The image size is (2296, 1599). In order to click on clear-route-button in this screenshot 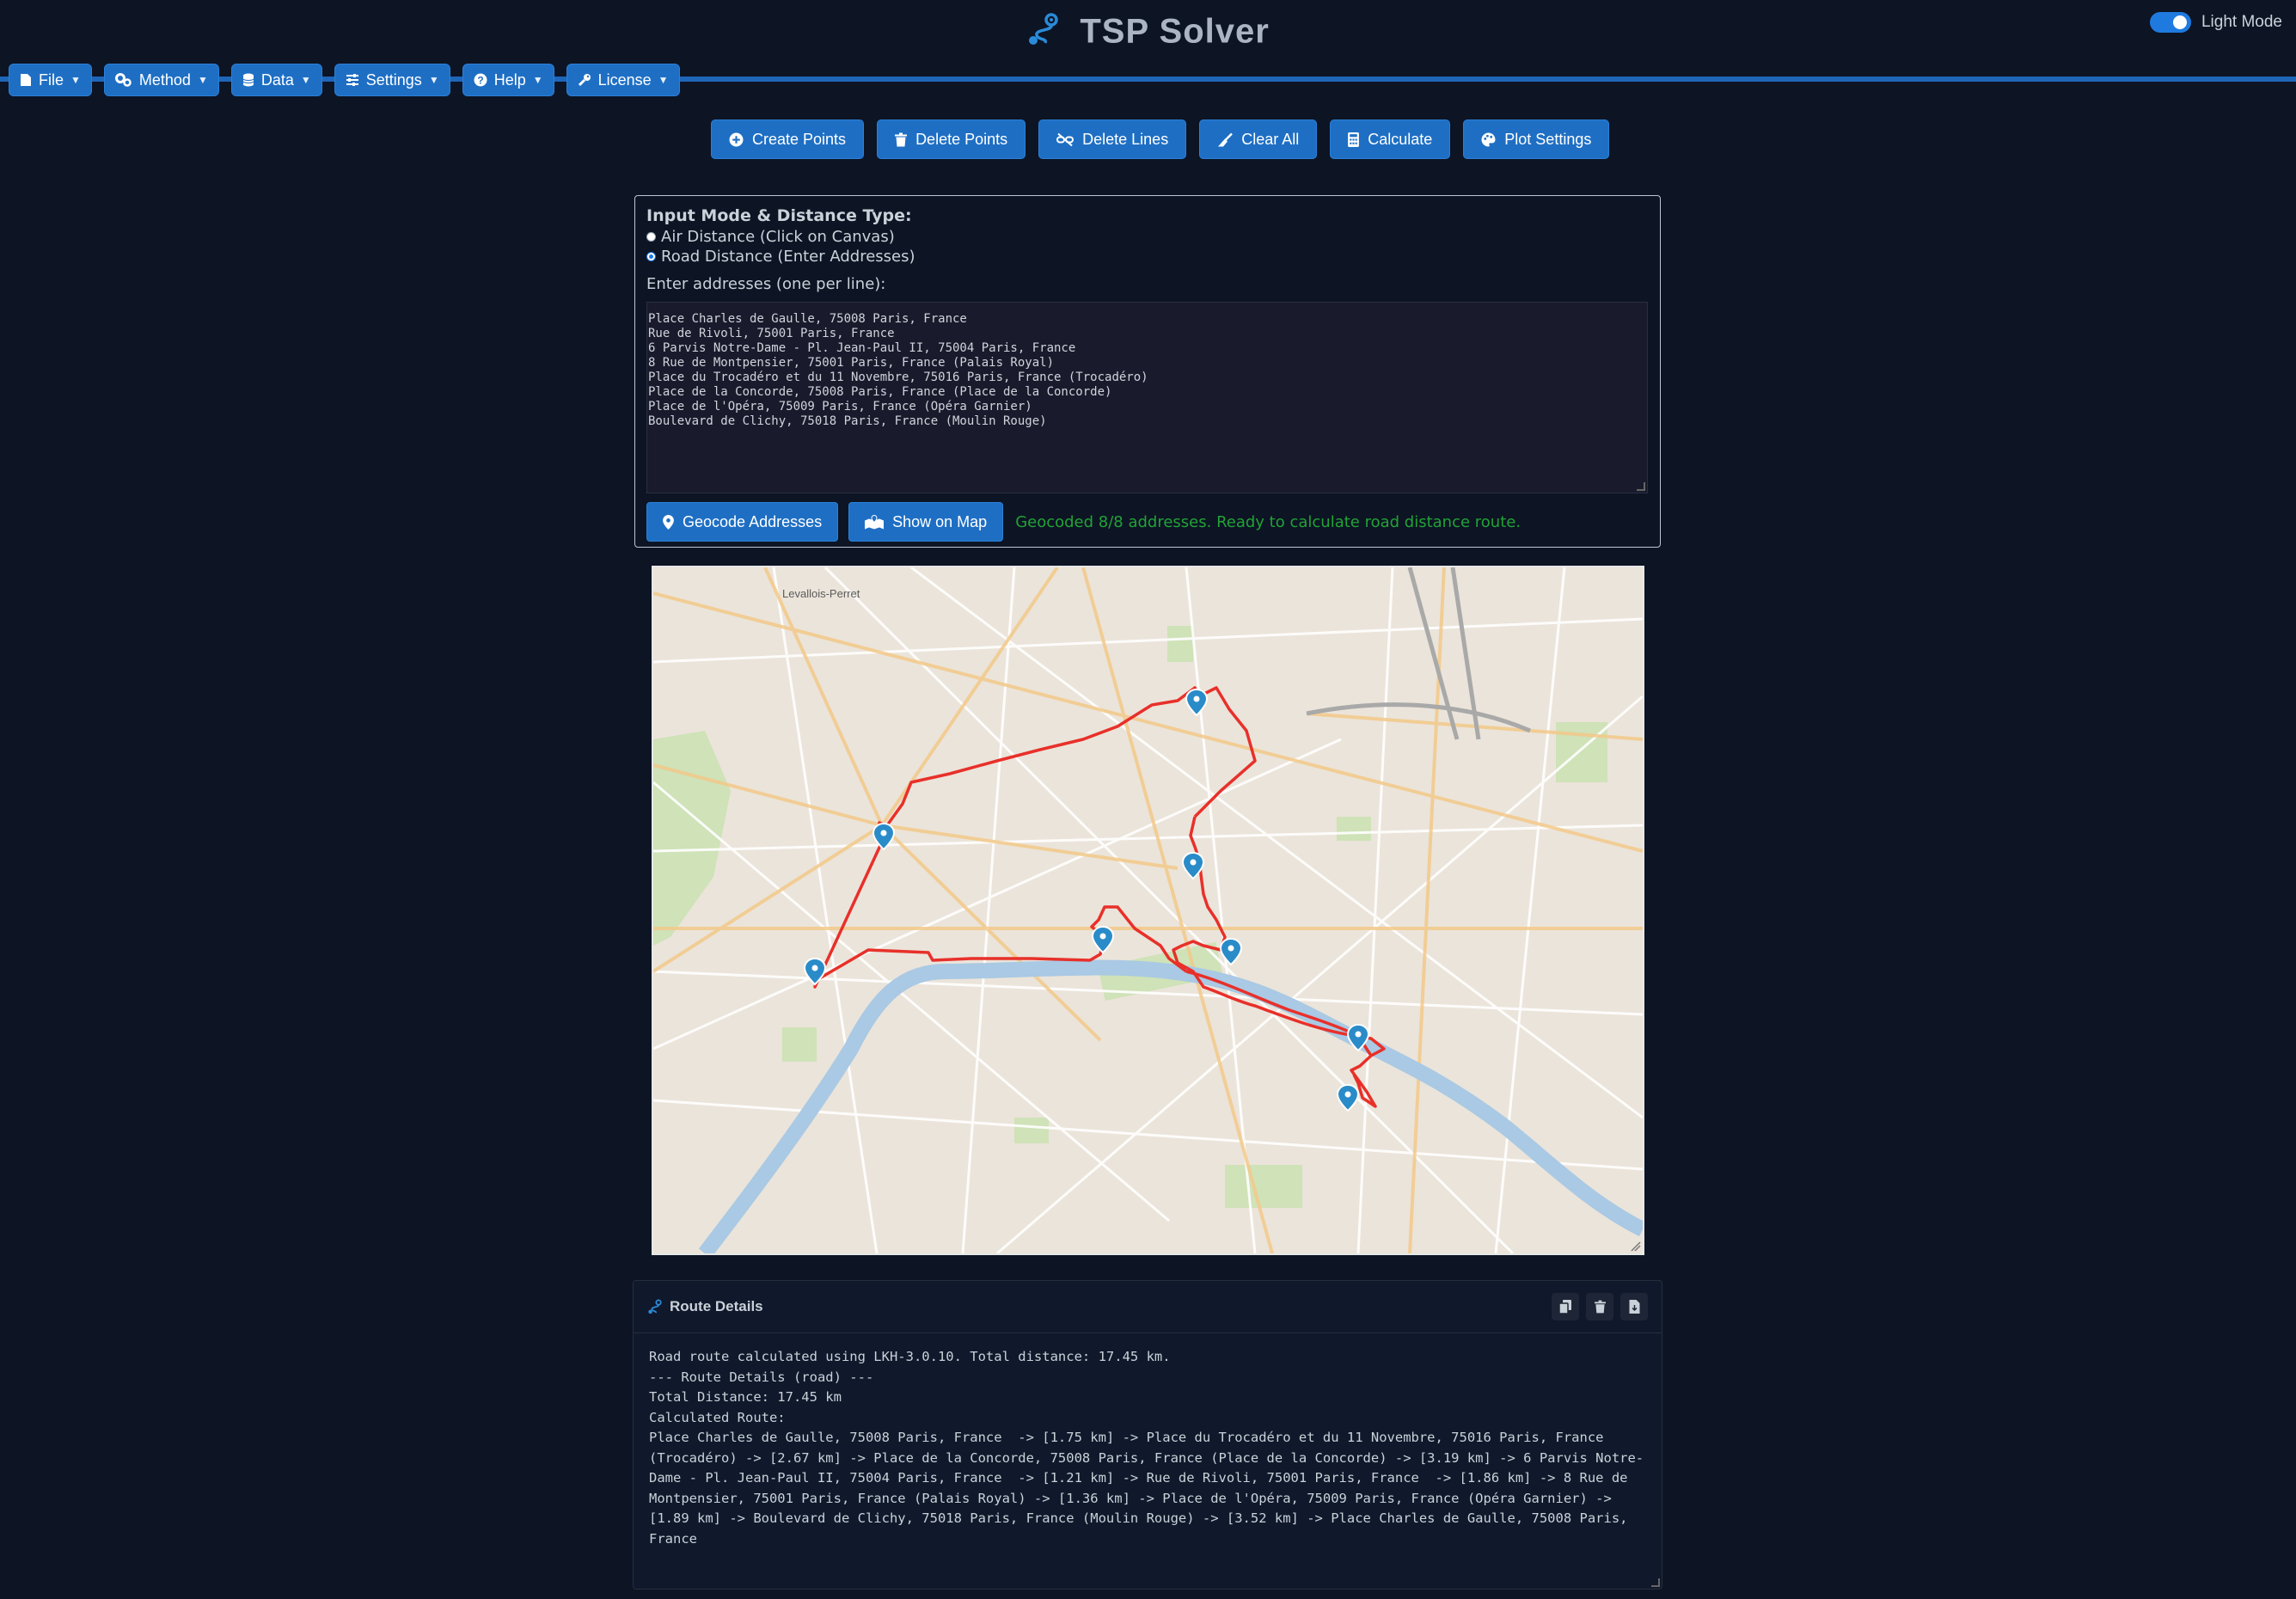, I will do `click(1599, 1306)`.